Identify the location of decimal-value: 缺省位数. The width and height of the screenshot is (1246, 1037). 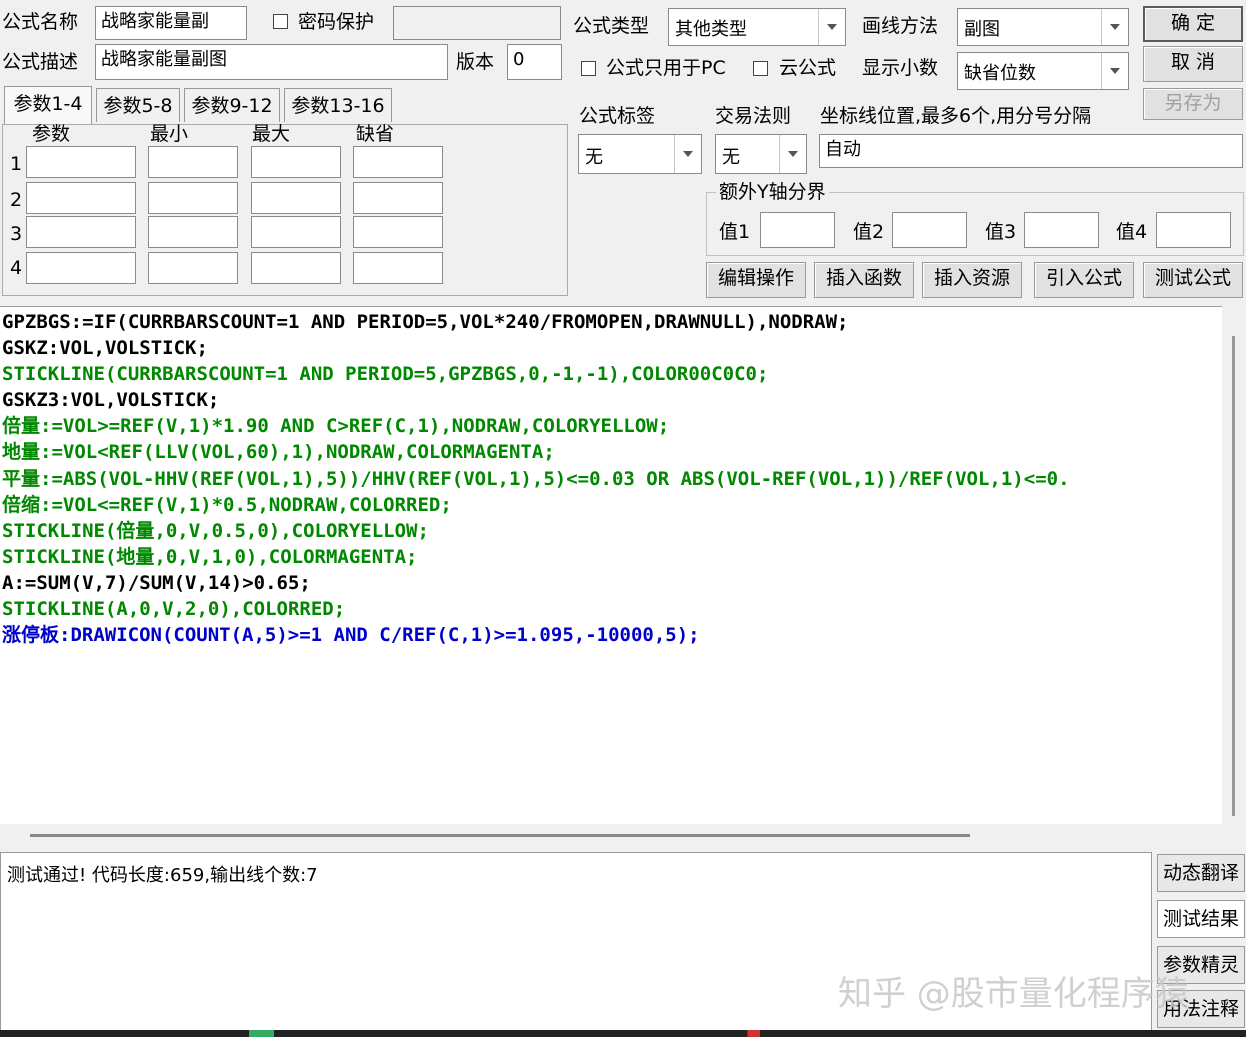
(1000, 73).